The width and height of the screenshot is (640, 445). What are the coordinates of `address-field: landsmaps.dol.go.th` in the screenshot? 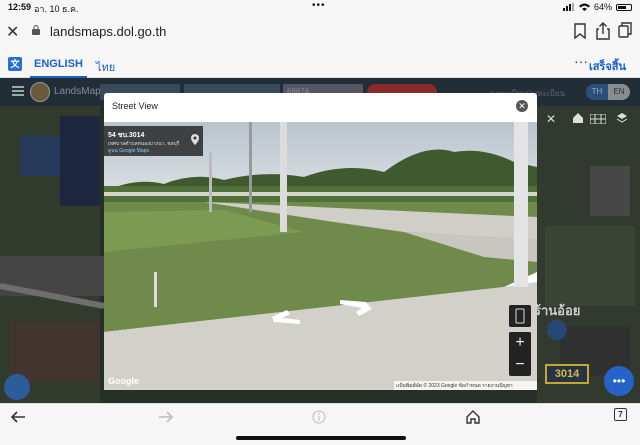 It's located at (332, 32).